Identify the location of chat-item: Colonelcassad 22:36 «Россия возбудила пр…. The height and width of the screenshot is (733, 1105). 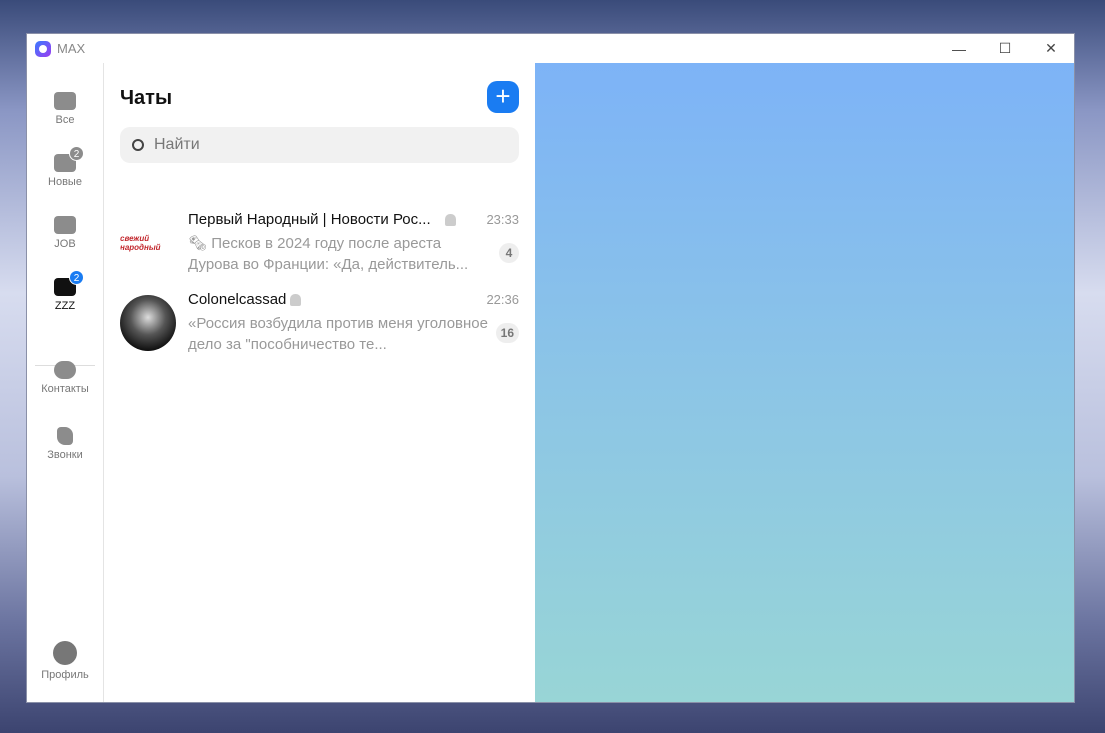
(319, 327).